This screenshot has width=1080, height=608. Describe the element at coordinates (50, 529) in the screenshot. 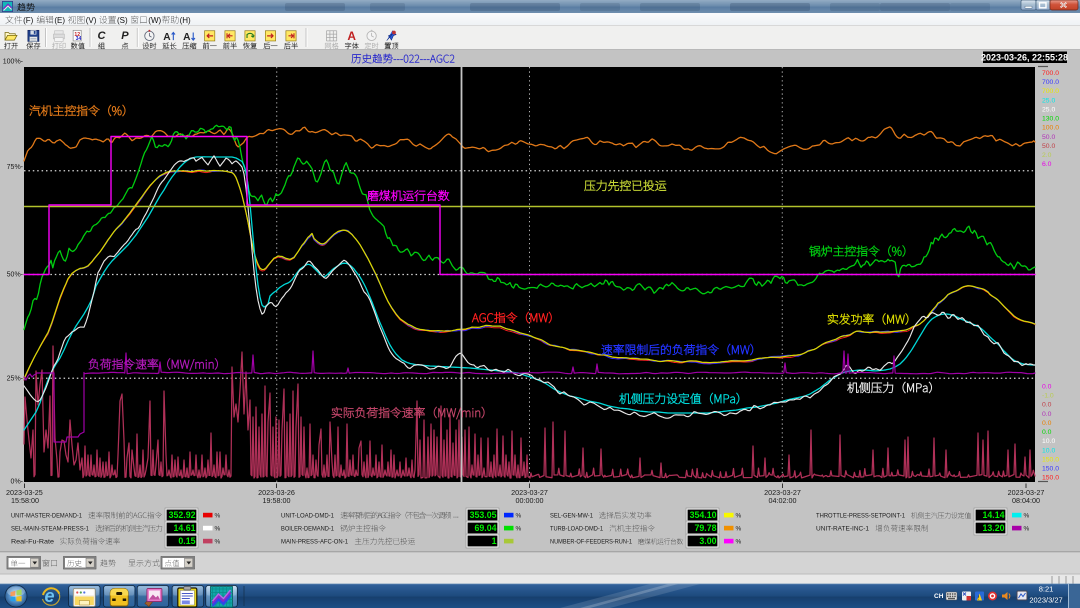

I see `svg-text: SEL-MAIN-STEAM-PRESS-1` at that location.